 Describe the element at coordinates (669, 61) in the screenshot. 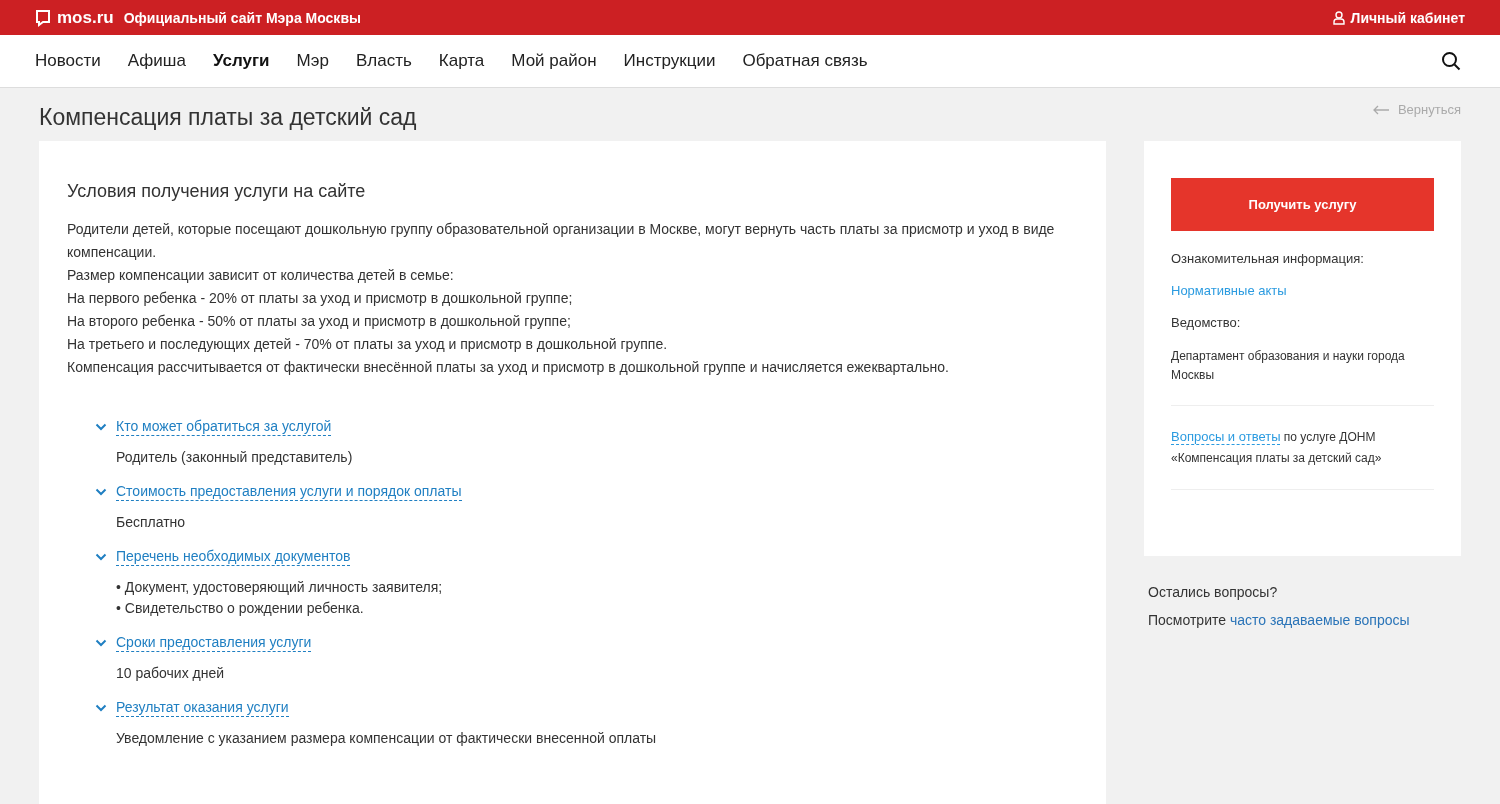

I see `nav-link: Инструкции` at that location.